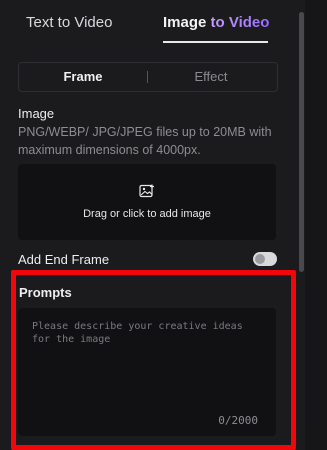 This screenshot has width=327, height=450. What do you see at coordinates (147, 214) in the screenshot?
I see `upload-instruction: Drag or click to add image` at bounding box center [147, 214].